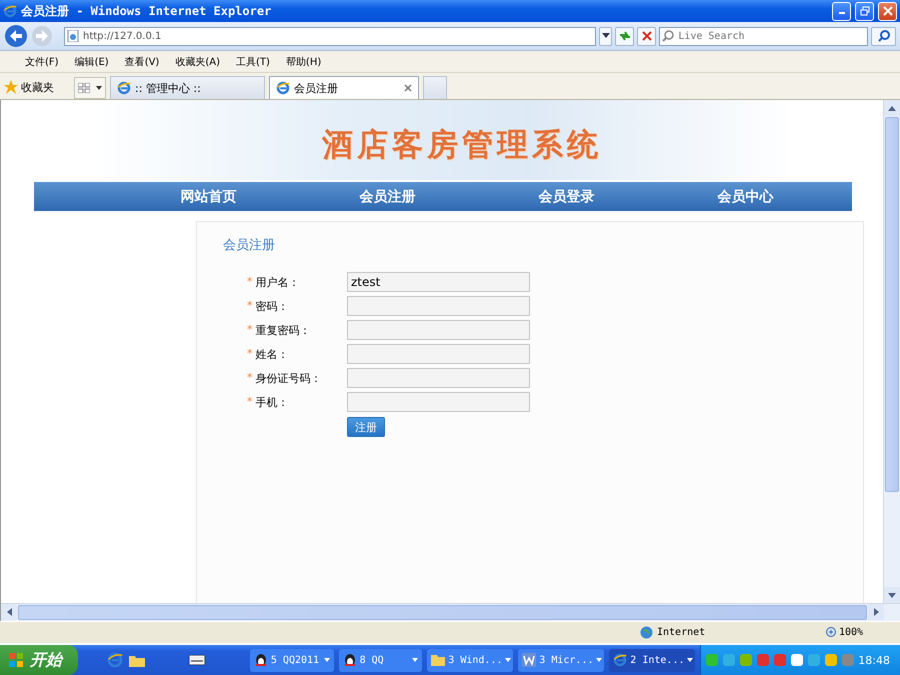  Describe the element at coordinates (84, 88) in the screenshot. I see `grid-icon` at that location.